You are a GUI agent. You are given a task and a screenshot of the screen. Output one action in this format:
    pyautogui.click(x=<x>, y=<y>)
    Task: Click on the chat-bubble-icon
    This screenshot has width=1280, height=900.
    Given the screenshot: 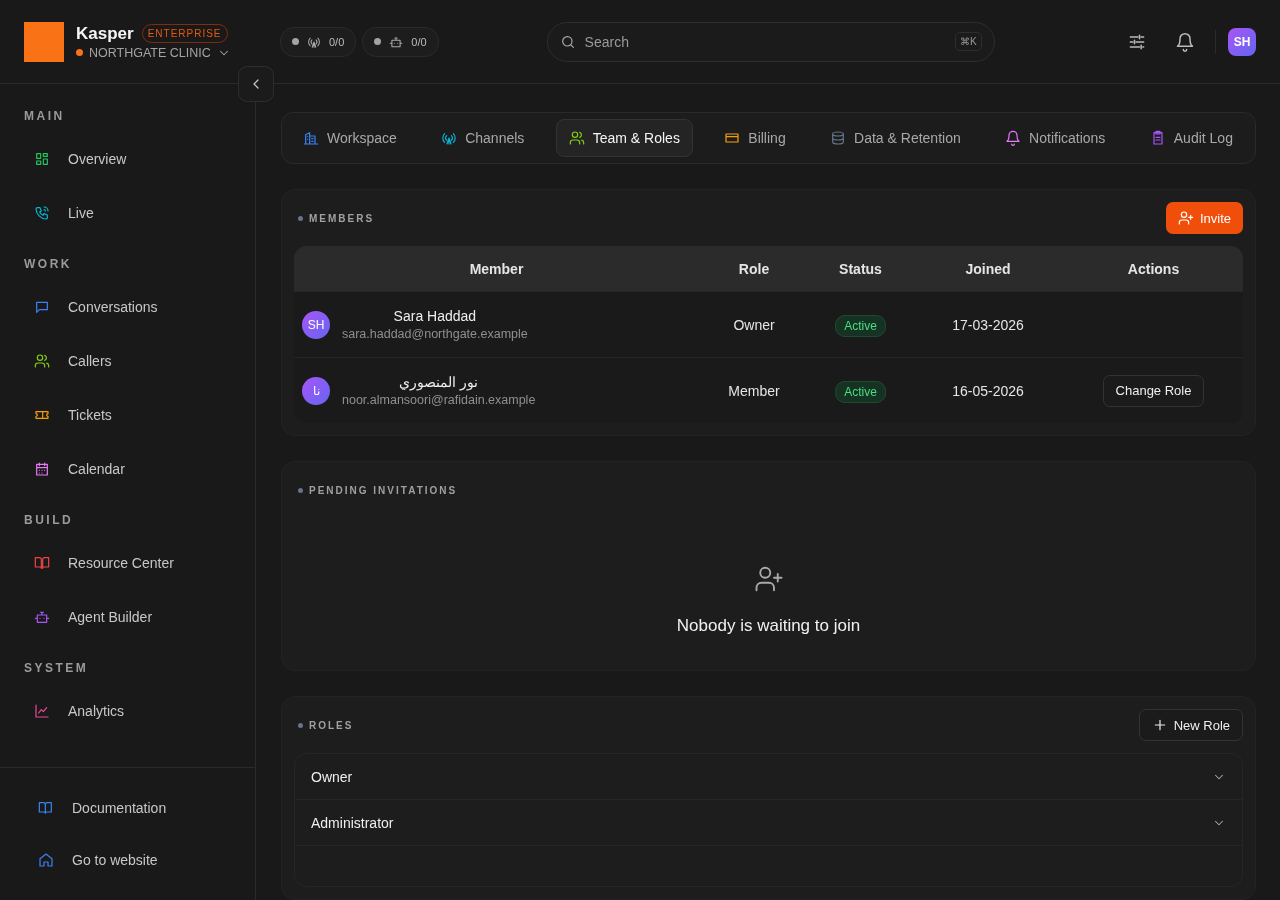 What is the action you would take?
    pyautogui.click(x=42, y=307)
    